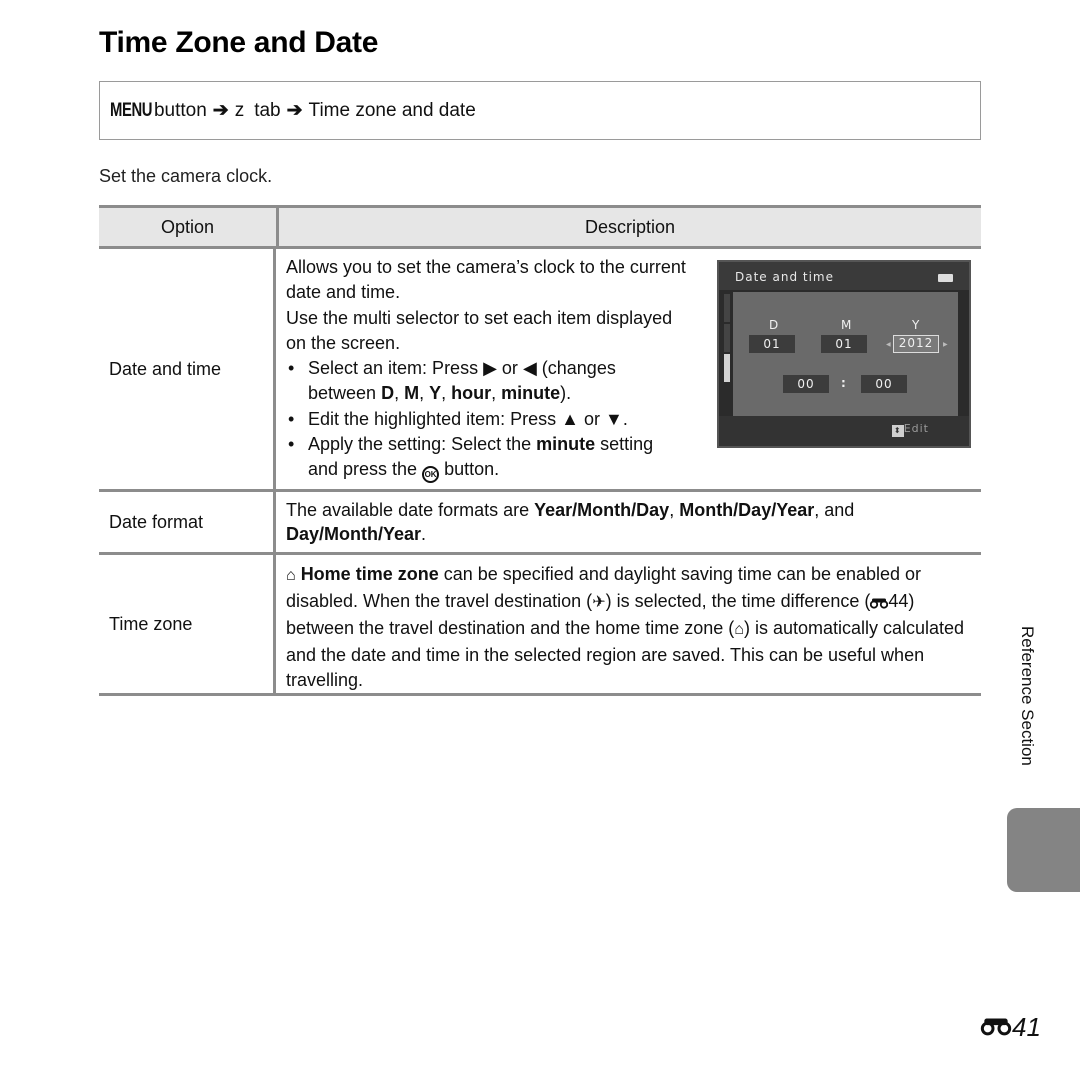 This screenshot has width=1080, height=1080. I want to click on month-label: M, so click(846, 325).